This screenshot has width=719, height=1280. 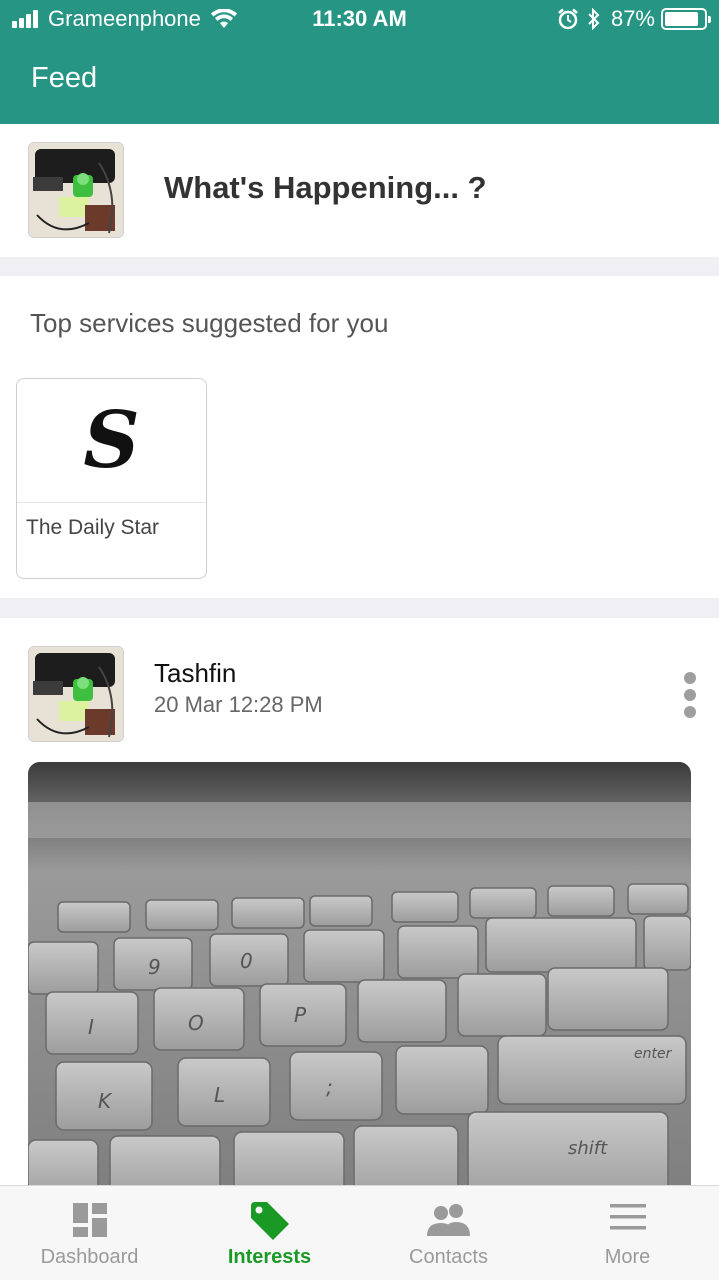 What do you see at coordinates (196, 1023) in the screenshot?
I see `svg-text: O` at bounding box center [196, 1023].